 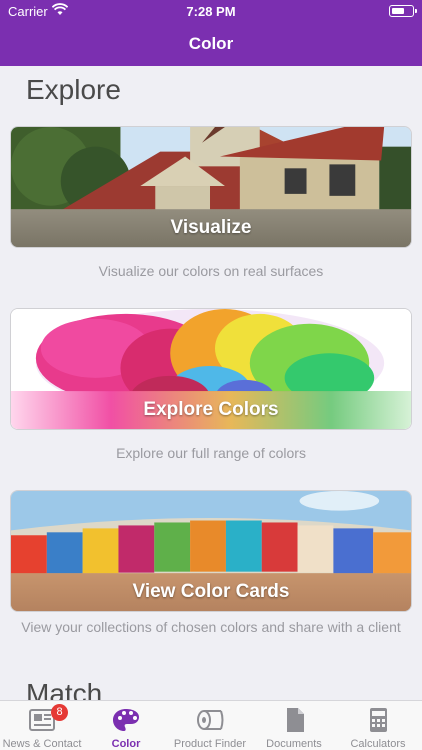 I want to click on tab-product-finder-label: Product Finder, so click(x=210, y=744).